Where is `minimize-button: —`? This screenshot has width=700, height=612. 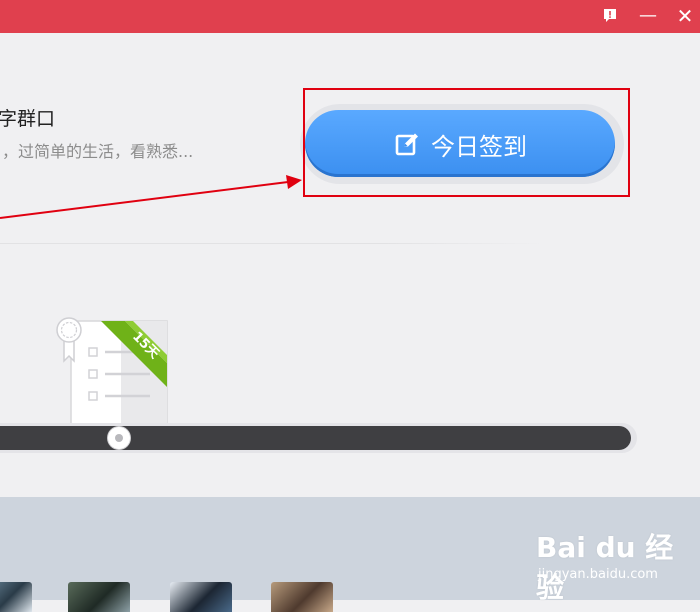
minimize-button: — is located at coordinates (648, 16).